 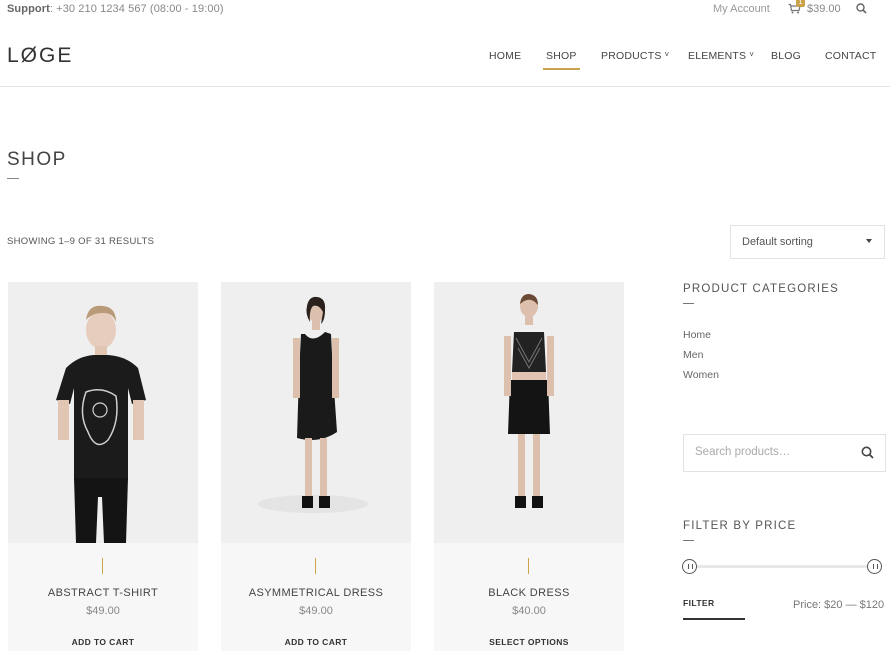 What do you see at coordinates (741, 9) in the screenshot?
I see `my-account-link: My Account` at bounding box center [741, 9].